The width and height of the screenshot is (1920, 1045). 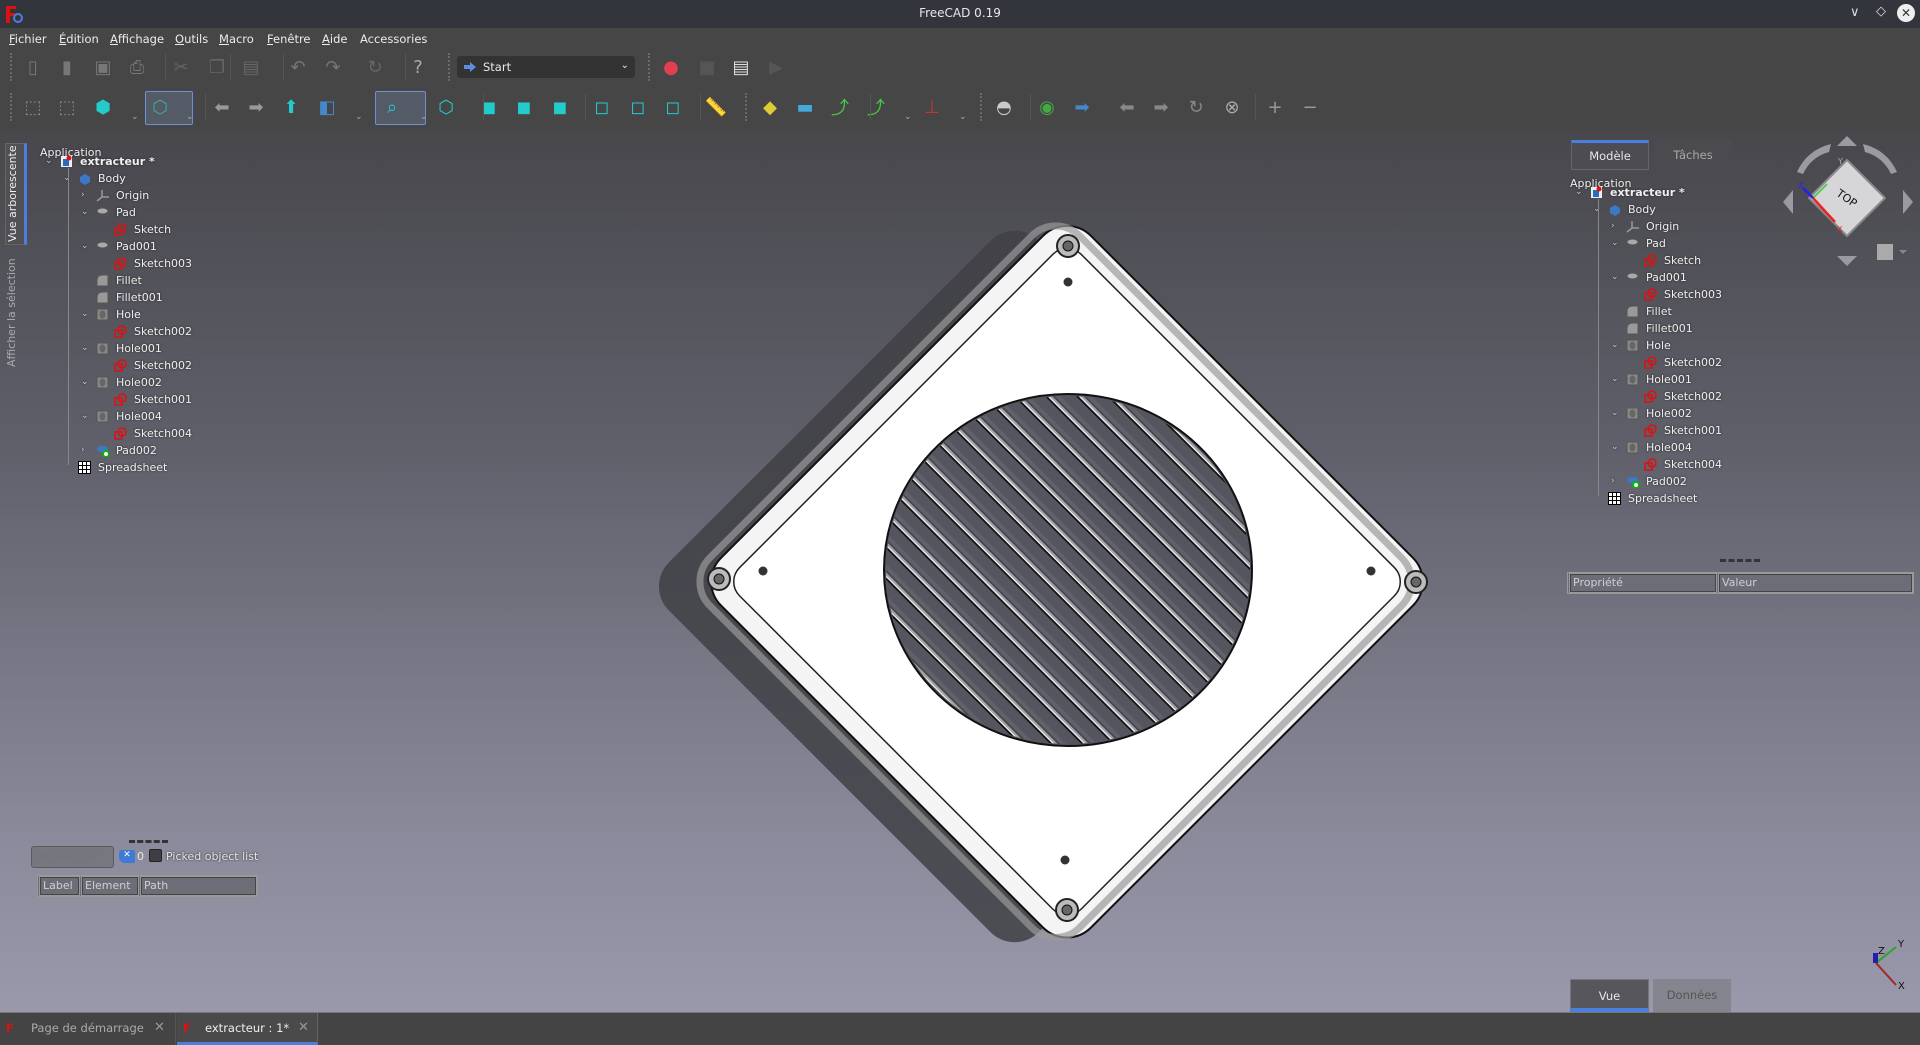 I want to click on paste-icon: ▤, so click(x=251, y=67).